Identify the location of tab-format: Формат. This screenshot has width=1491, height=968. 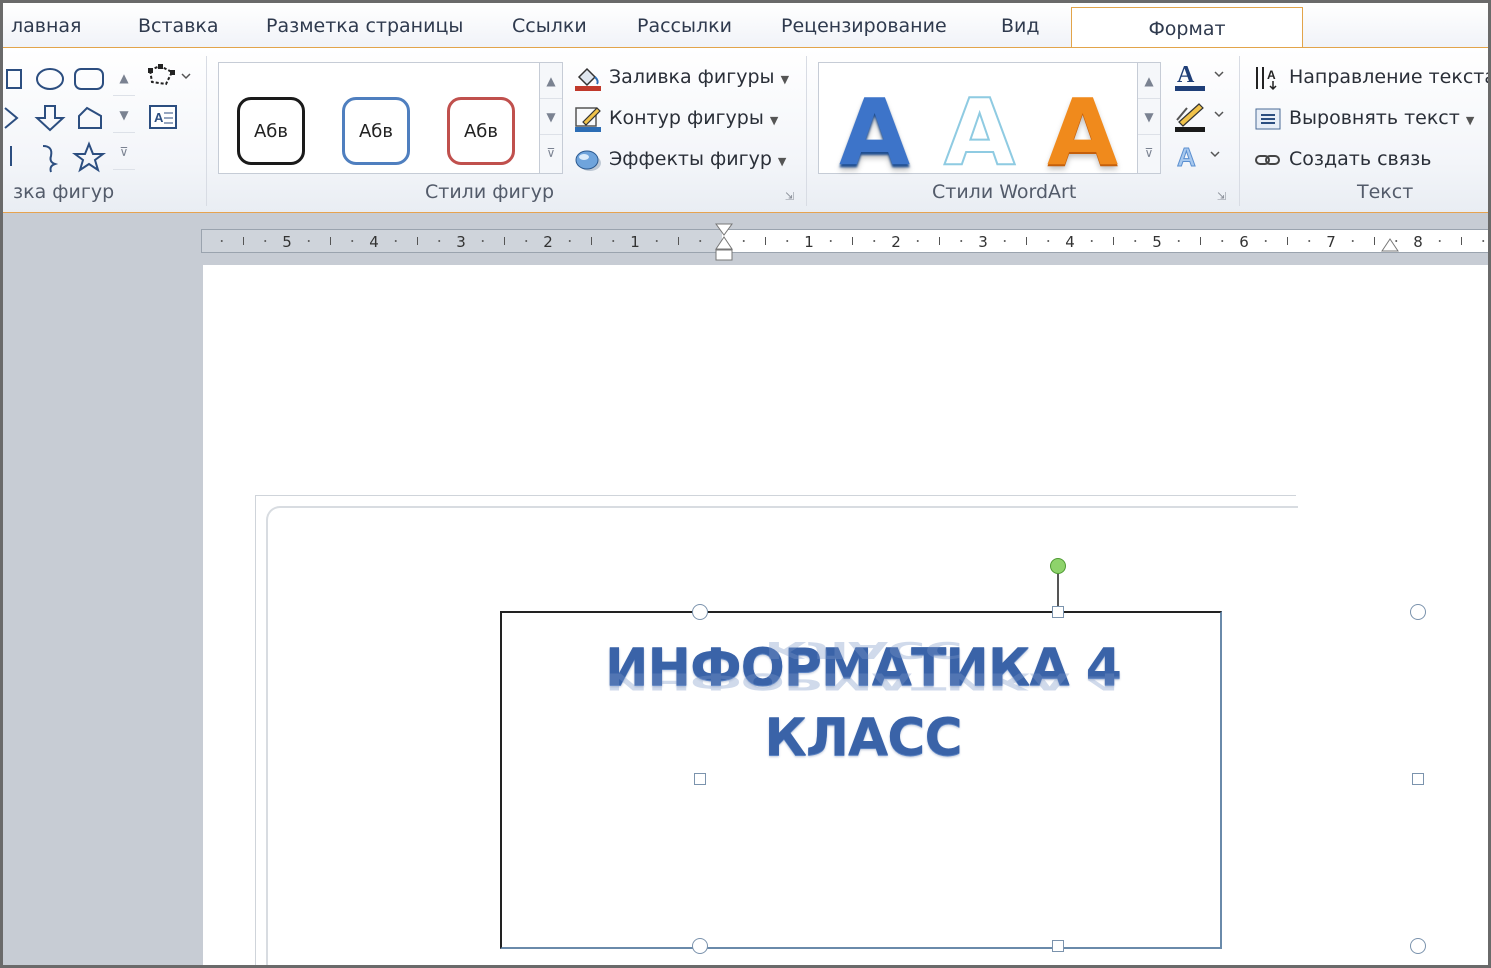
(1187, 28).